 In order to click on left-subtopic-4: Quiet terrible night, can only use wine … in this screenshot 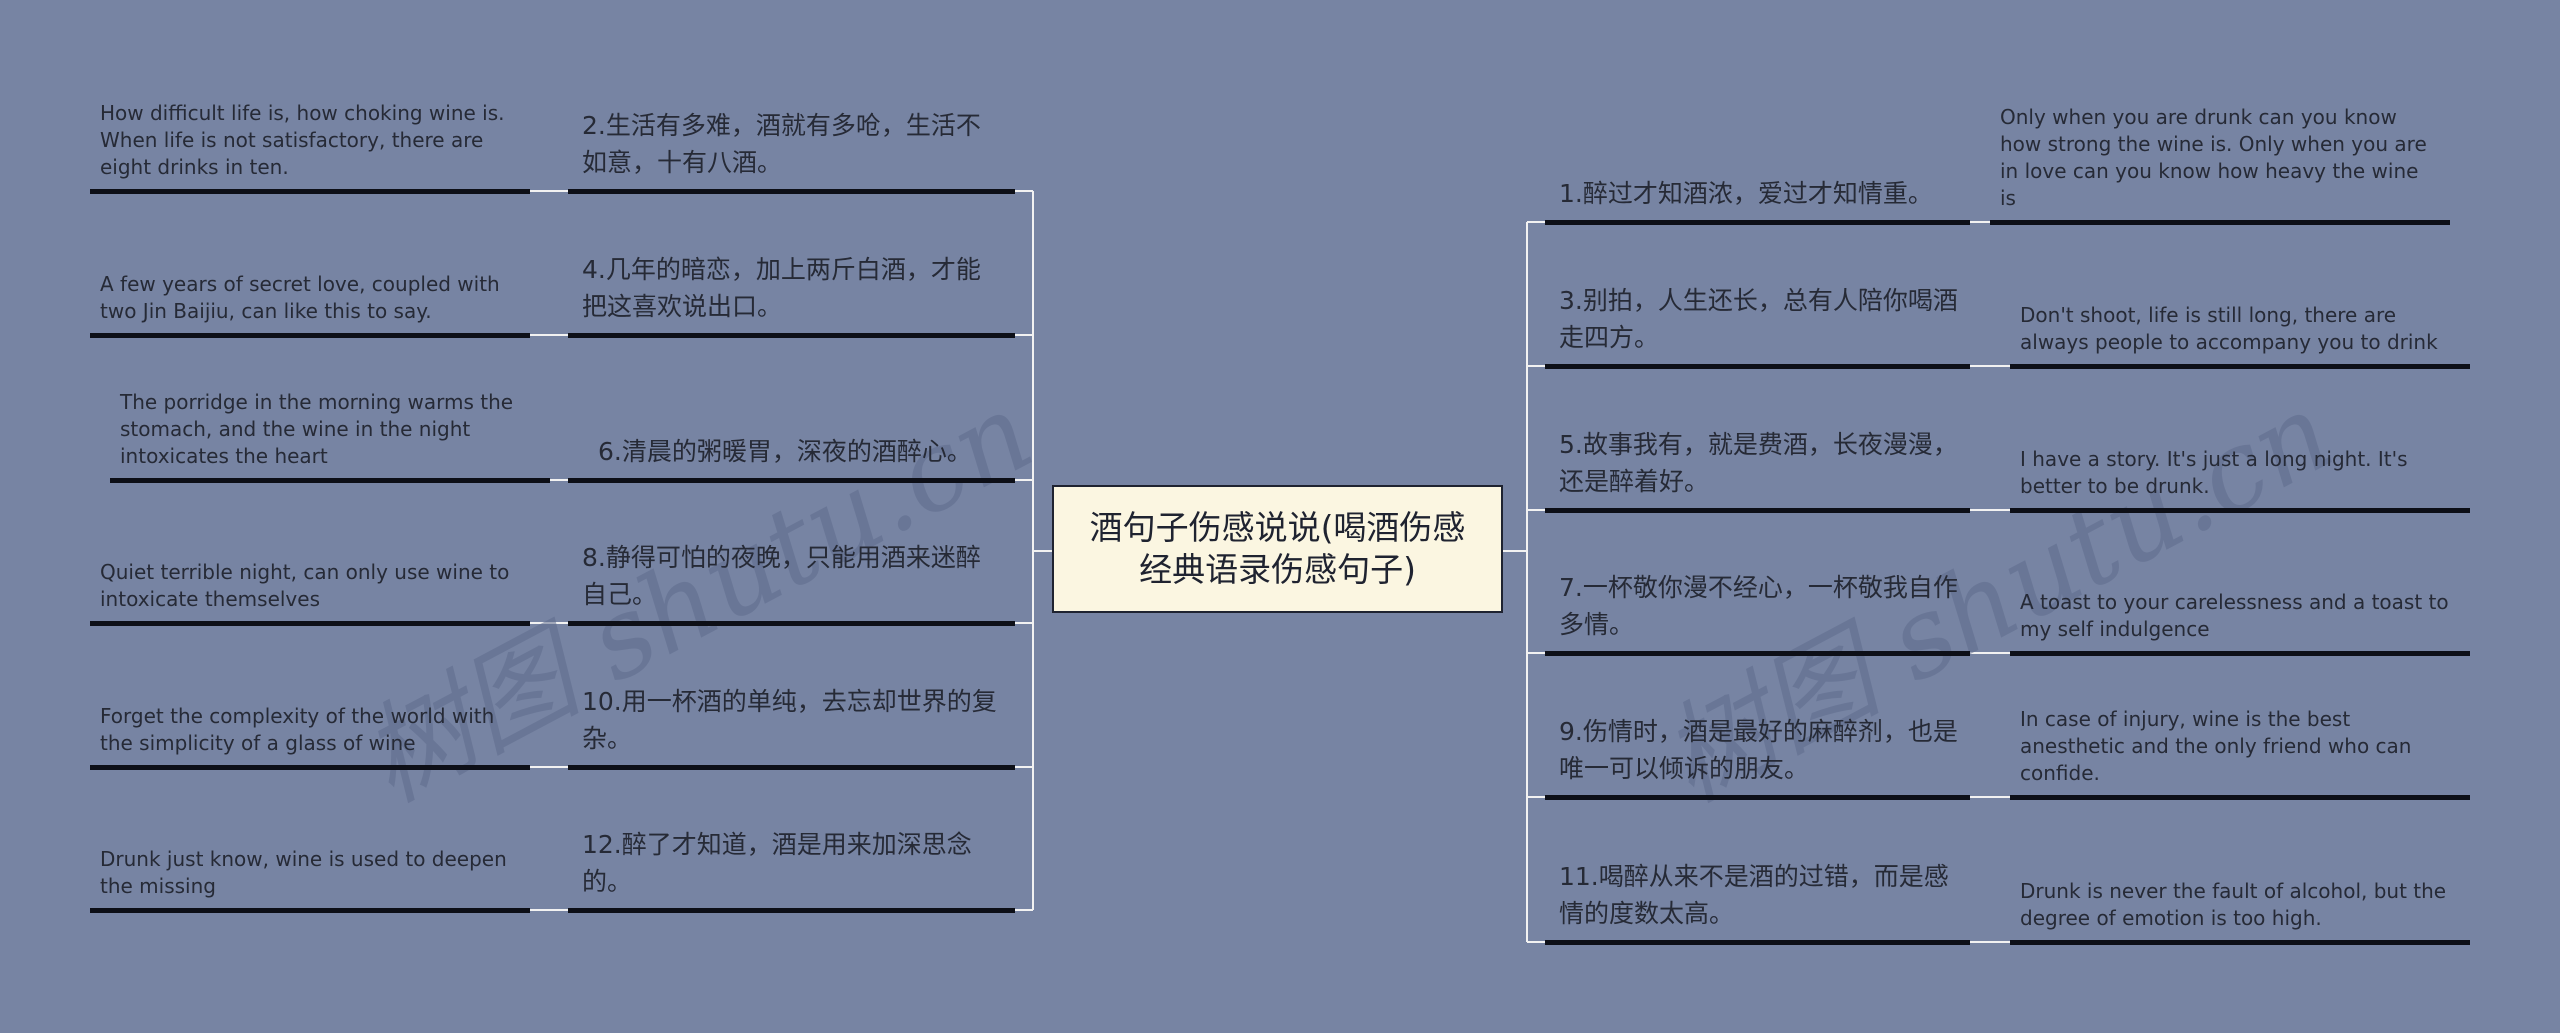, I will do `click(310, 553)`.